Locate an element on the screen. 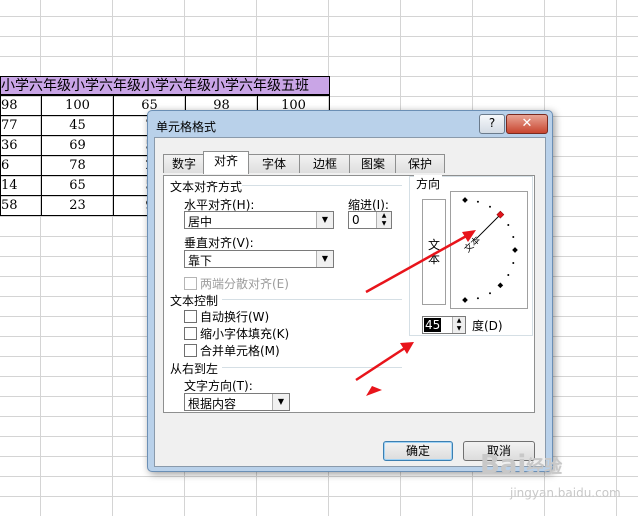 This screenshot has height=516, width=638. annotation-arrows is located at coordinates (415, 313).